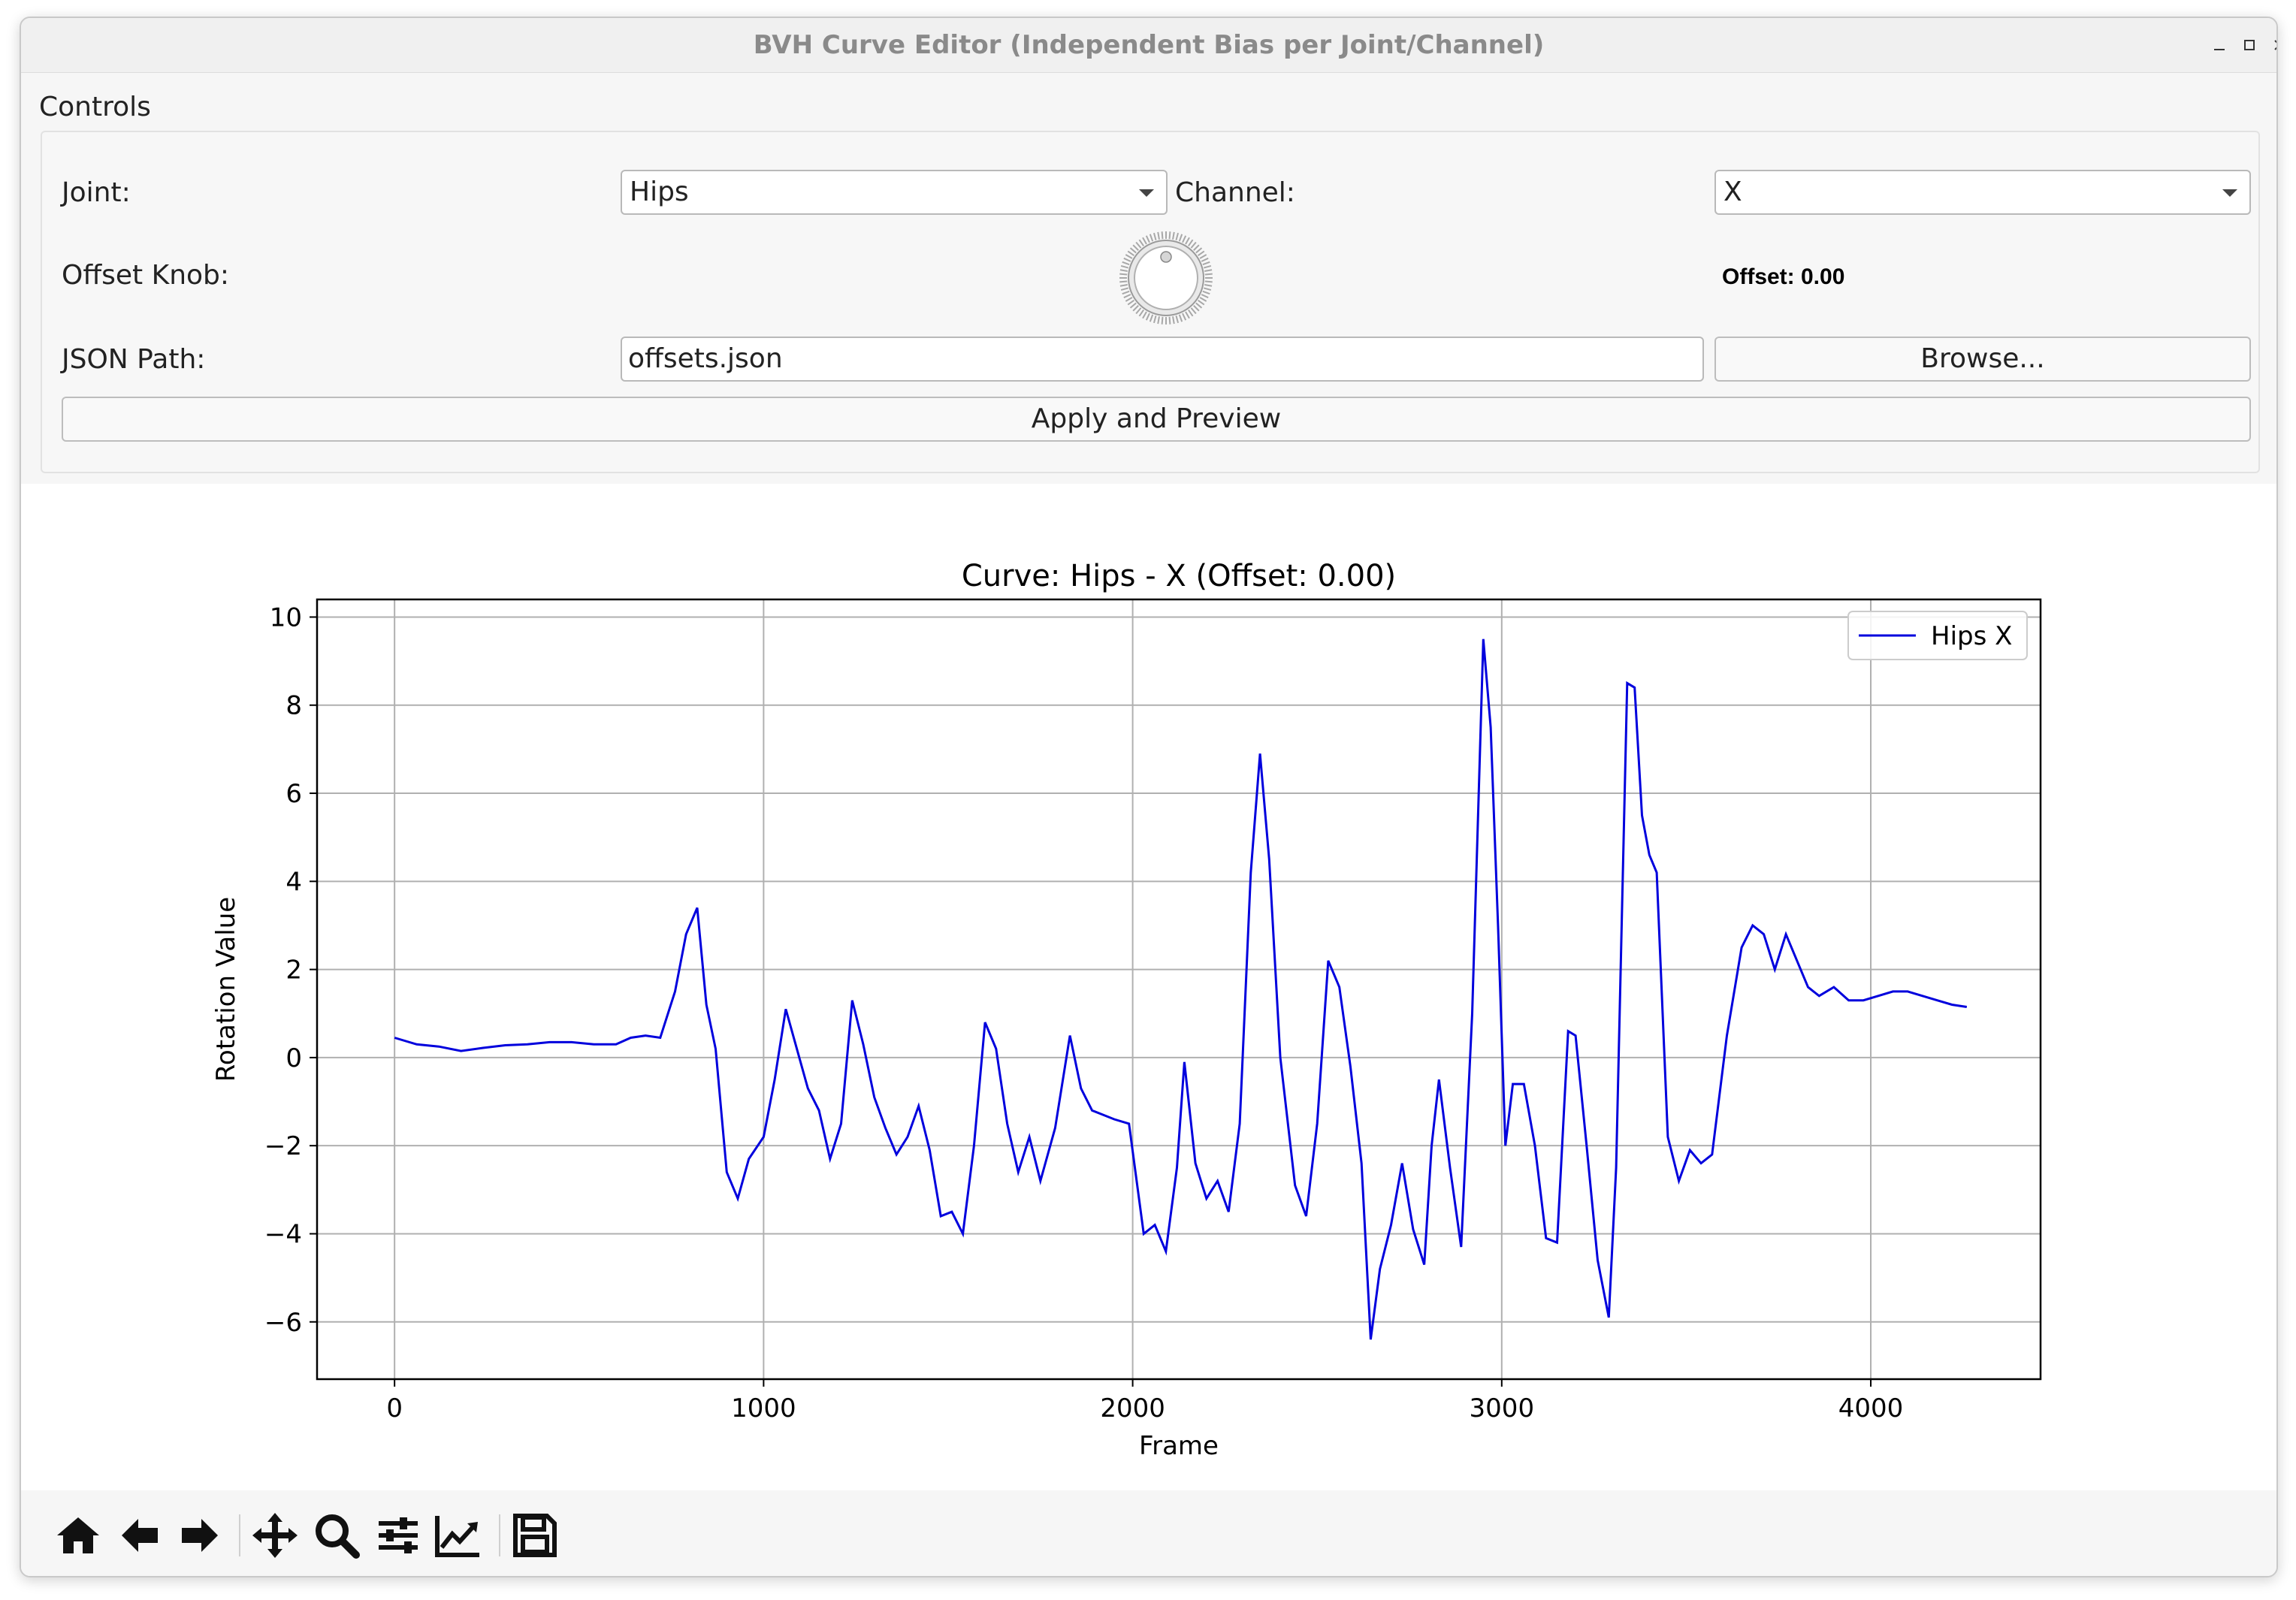 Image resolution: width=2296 pixels, height=1600 pixels. I want to click on maximize-icon, so click(2249, 45).